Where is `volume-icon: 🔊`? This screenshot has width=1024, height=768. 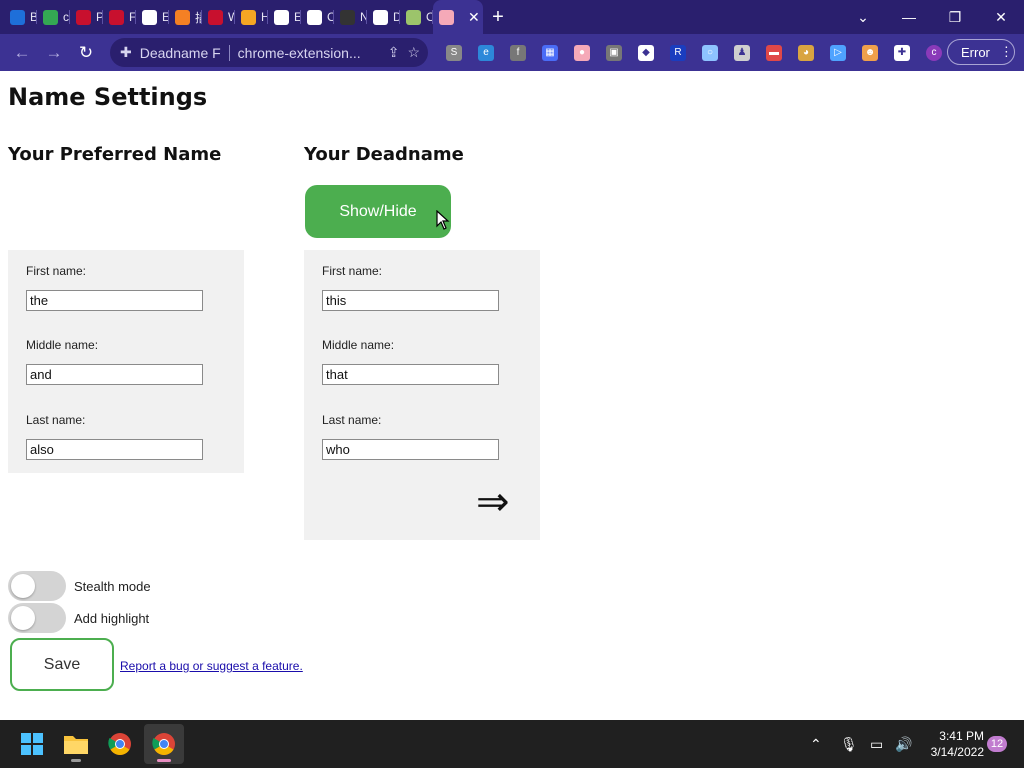 volume-icon: 🔊 is located at coordinates (903, 744).